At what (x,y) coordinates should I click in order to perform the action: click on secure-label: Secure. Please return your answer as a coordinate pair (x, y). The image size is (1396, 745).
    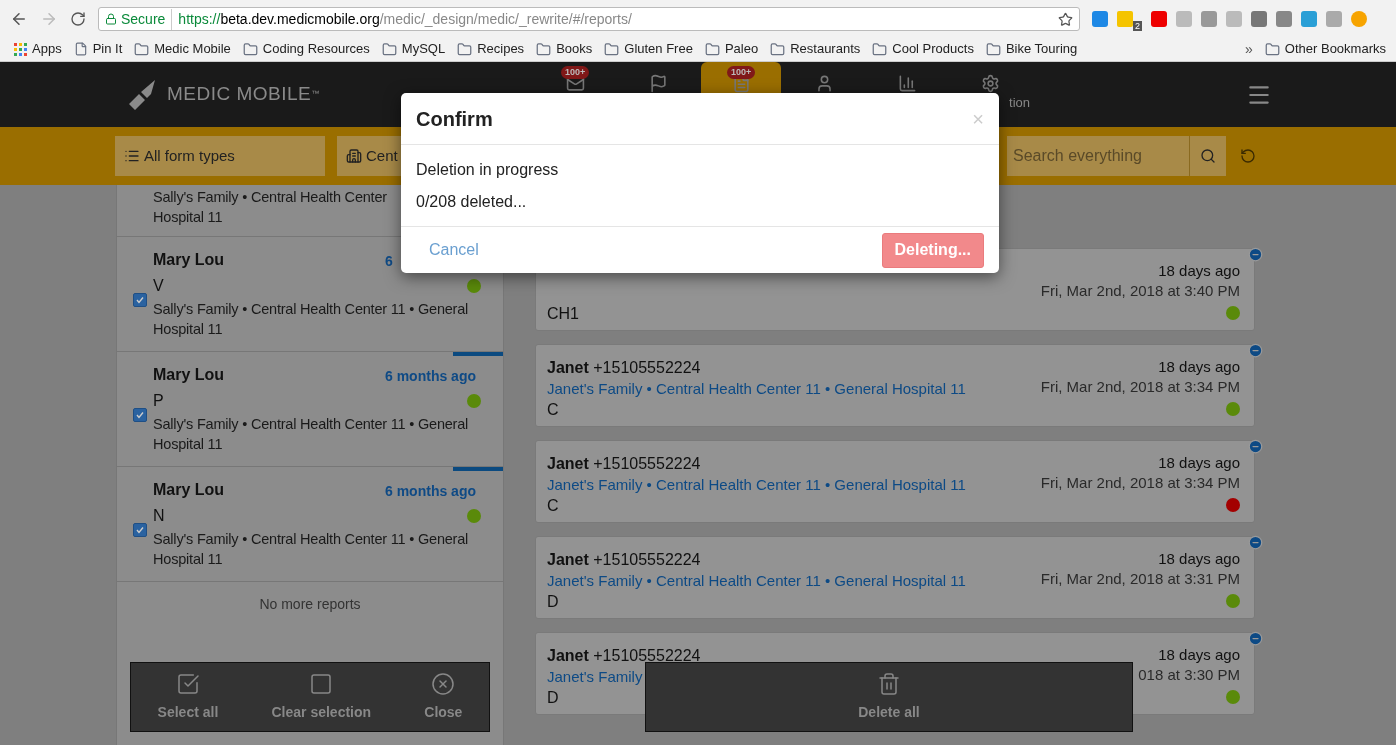
    Looking at the image, I should click on (147, 19).